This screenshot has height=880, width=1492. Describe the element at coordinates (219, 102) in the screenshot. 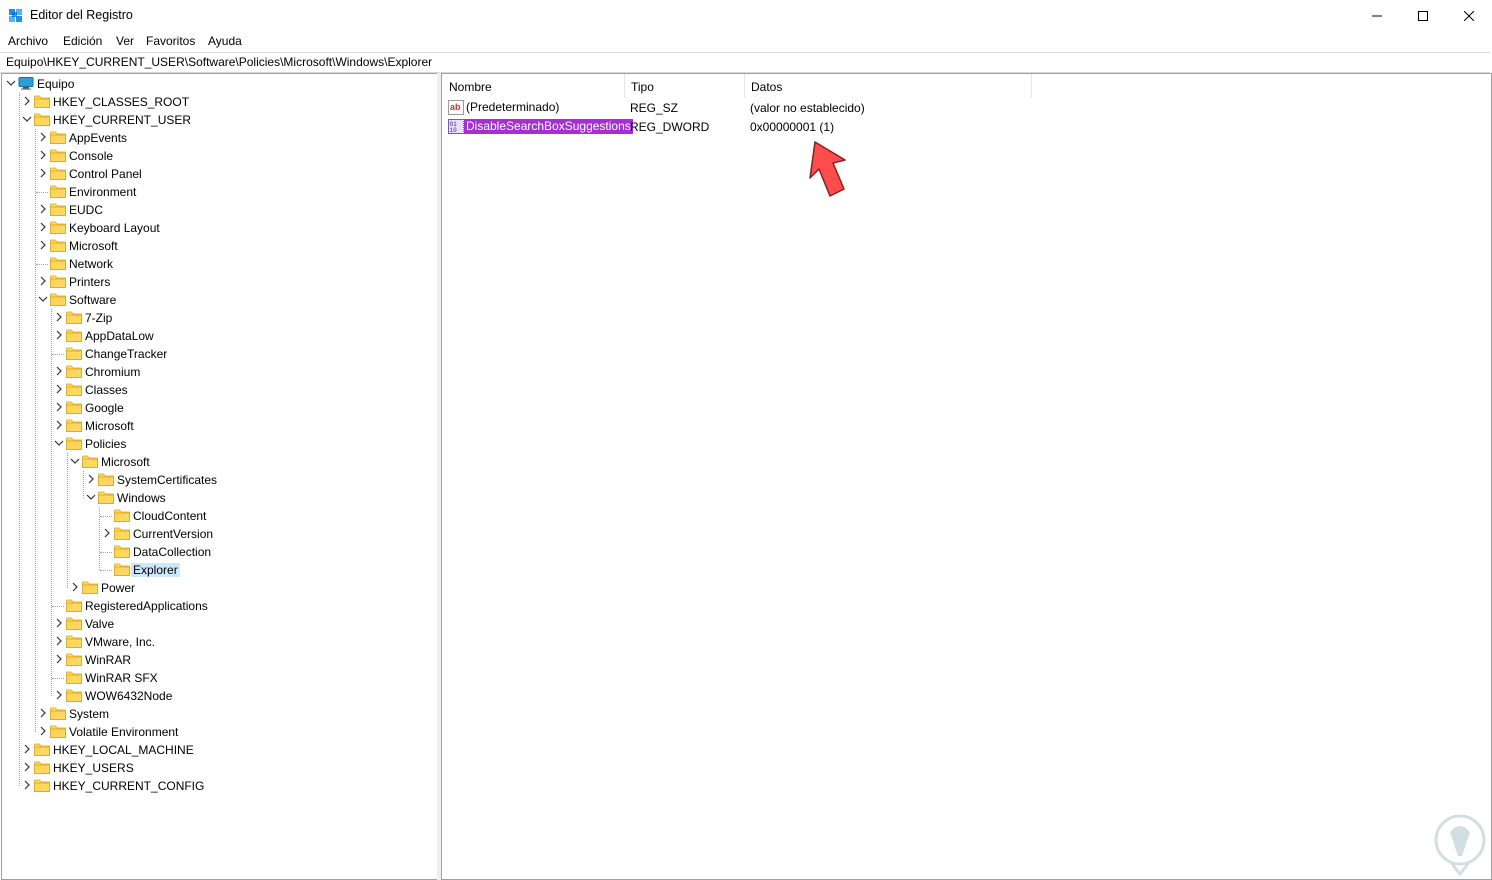

I see `tree-node: HKEY_CLASSES_ROOT` at that location.